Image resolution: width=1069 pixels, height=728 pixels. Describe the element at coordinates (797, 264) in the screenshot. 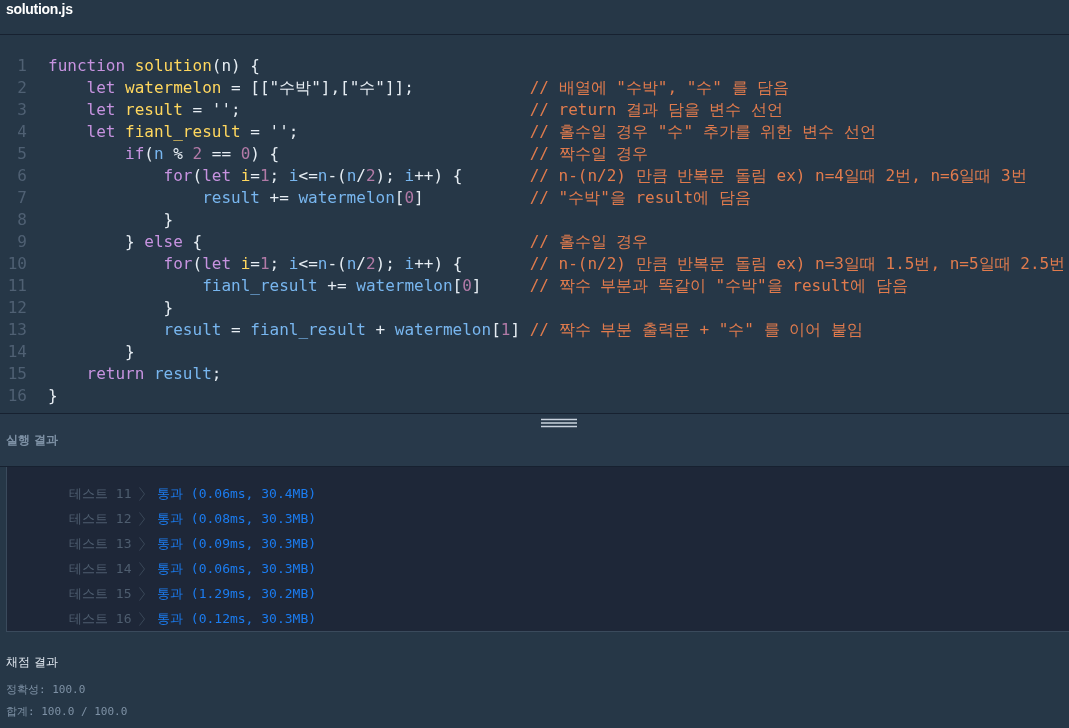

I see `code-comment: // n-(n/2) 만큼 반복문 돌림 ex) n=3일때 1.5번, n=5일때 2.5번` at that location.